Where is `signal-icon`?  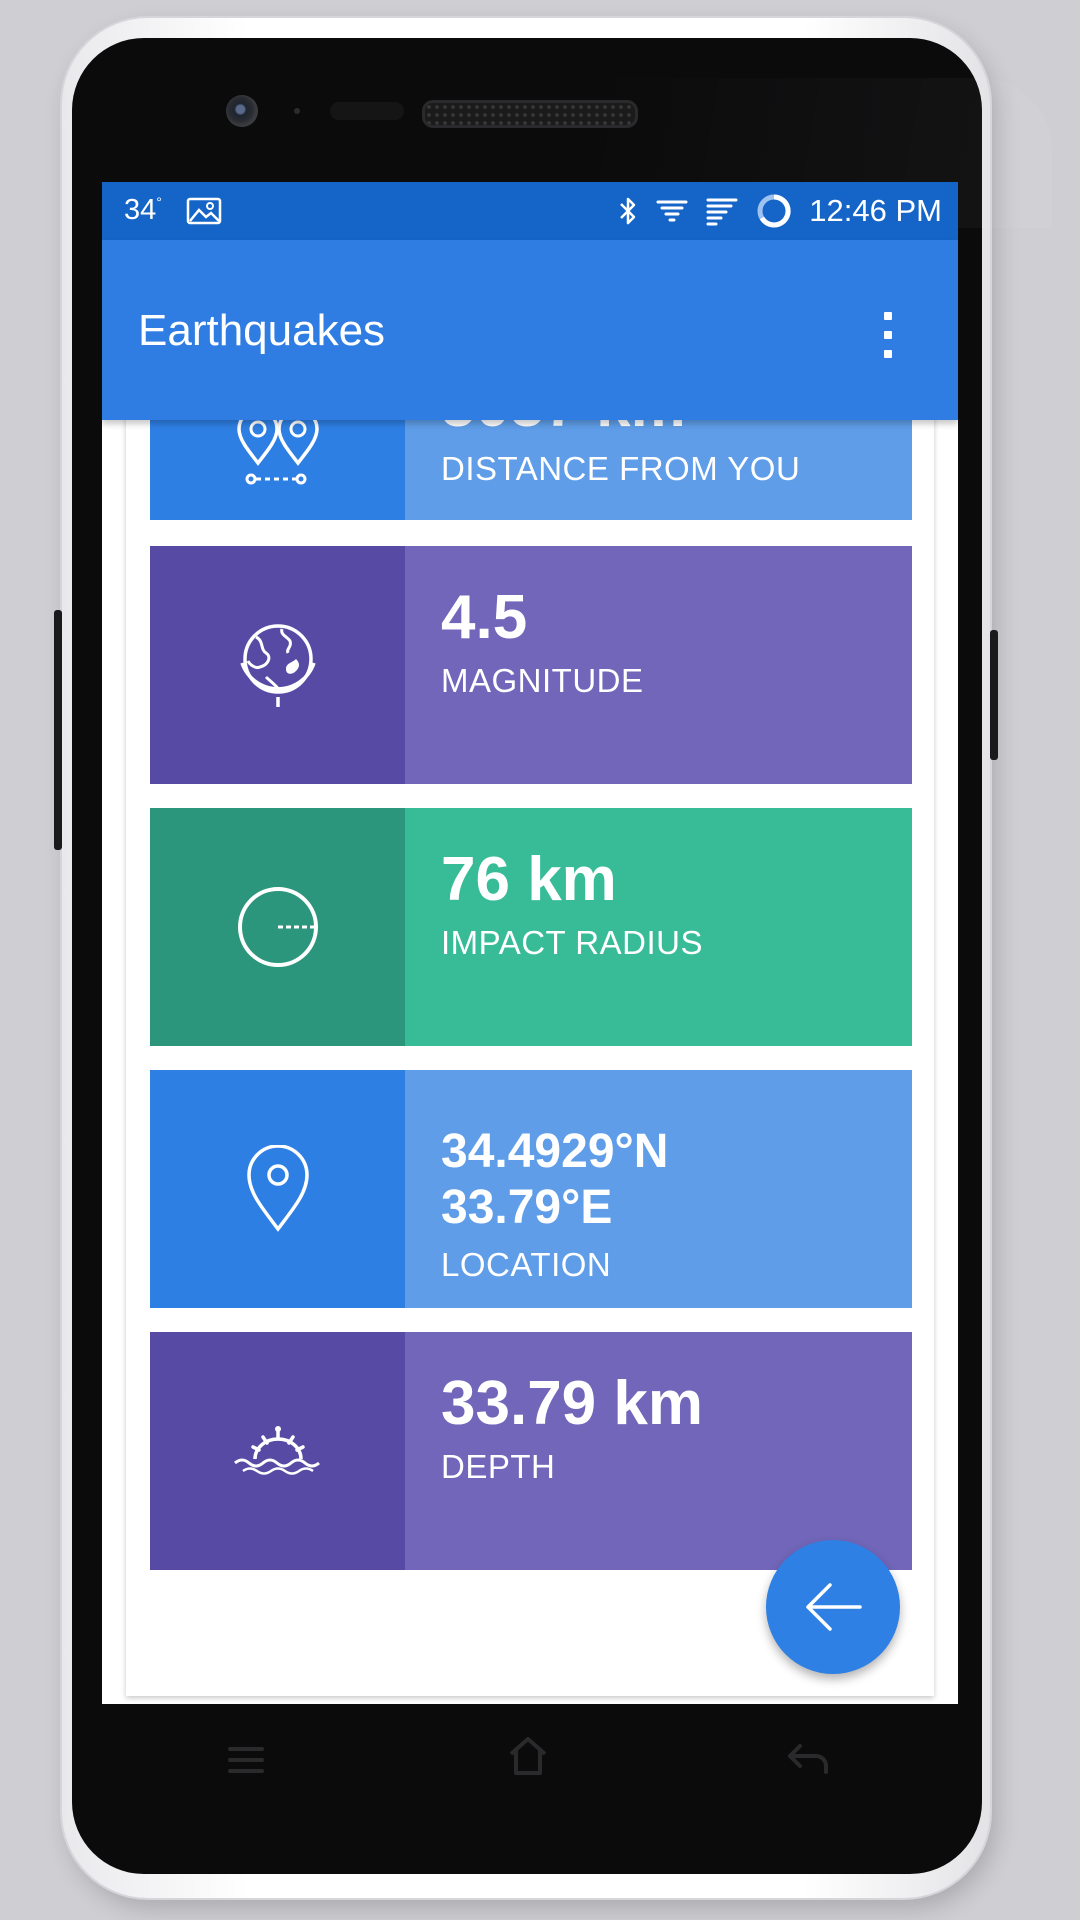 signal-icon is located at coordinates (722, 212).